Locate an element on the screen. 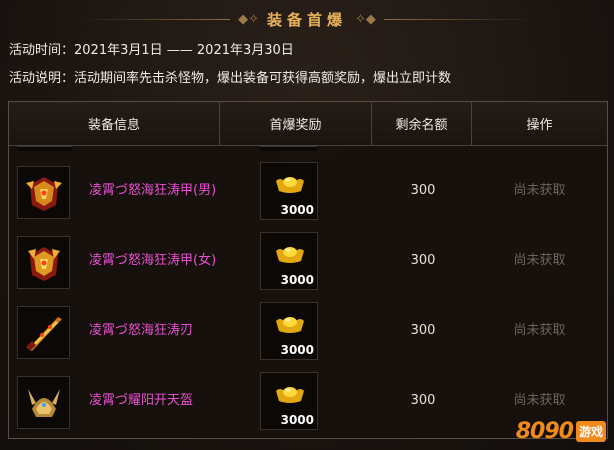  event-time: 活动时间：2021年3月1日 —— 2021年3月30日 is located at coordinates (151, 48).